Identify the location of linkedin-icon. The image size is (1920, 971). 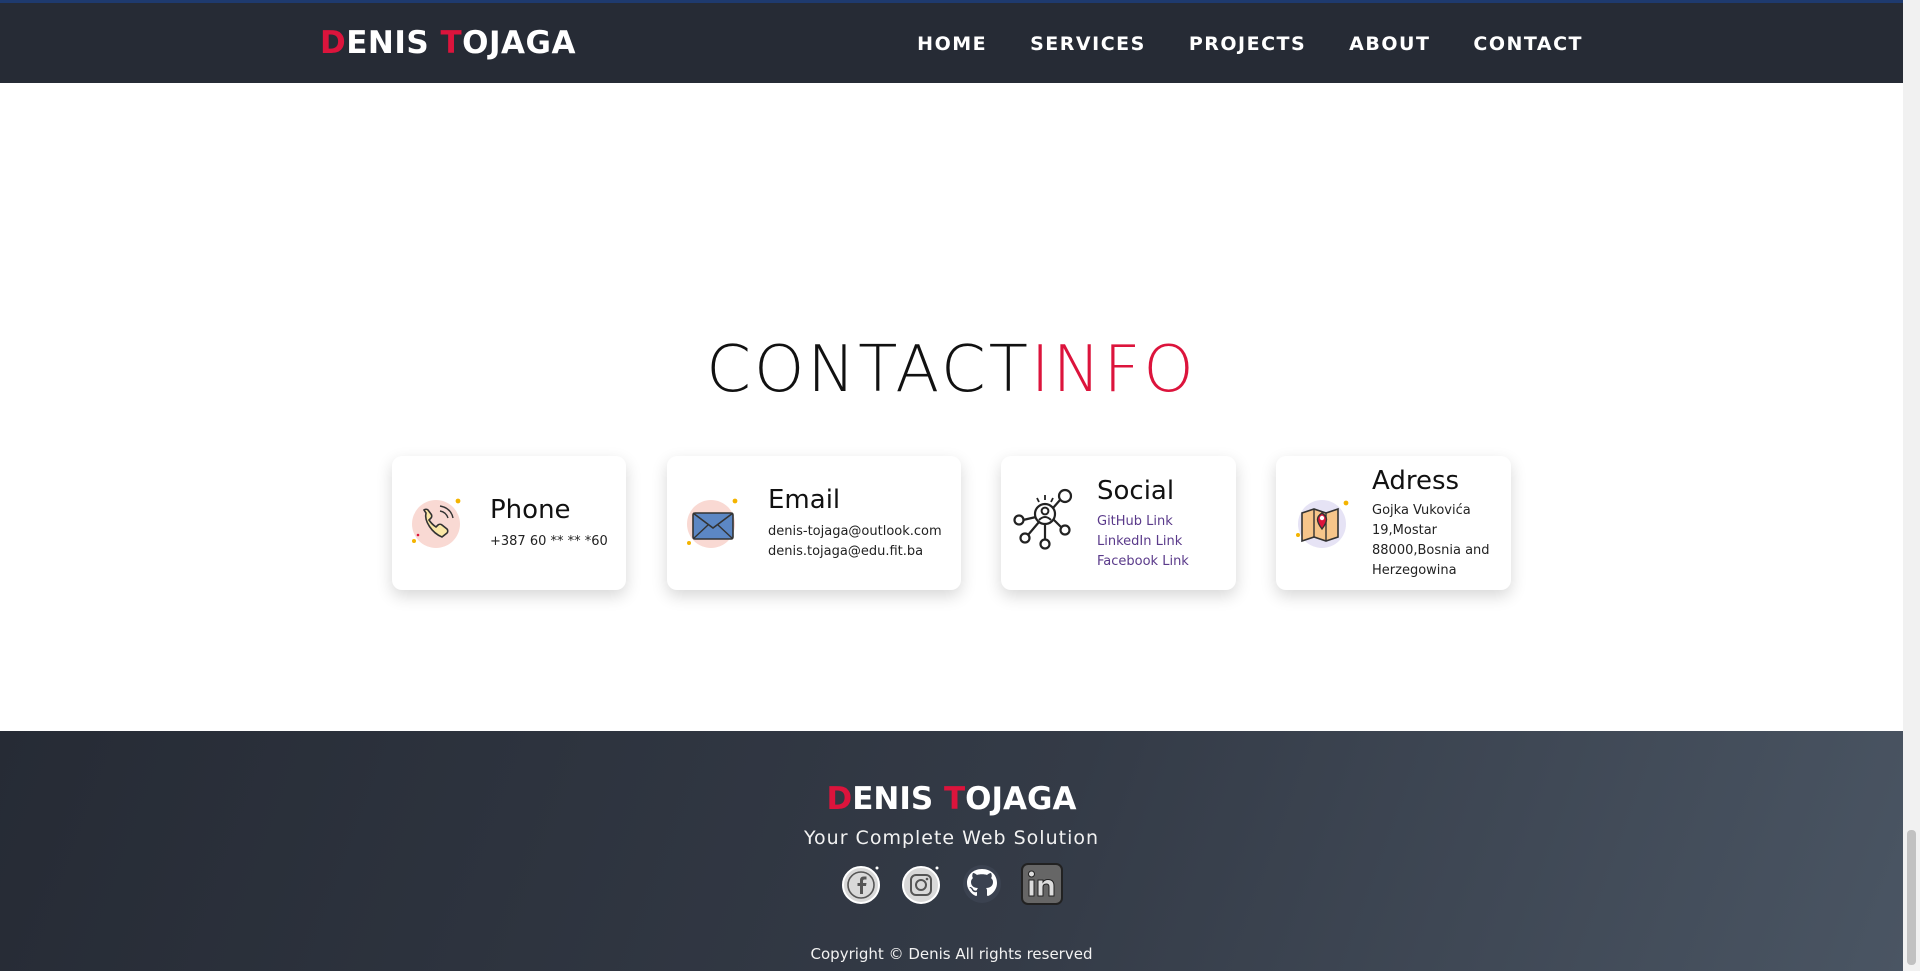
(1042, 884).